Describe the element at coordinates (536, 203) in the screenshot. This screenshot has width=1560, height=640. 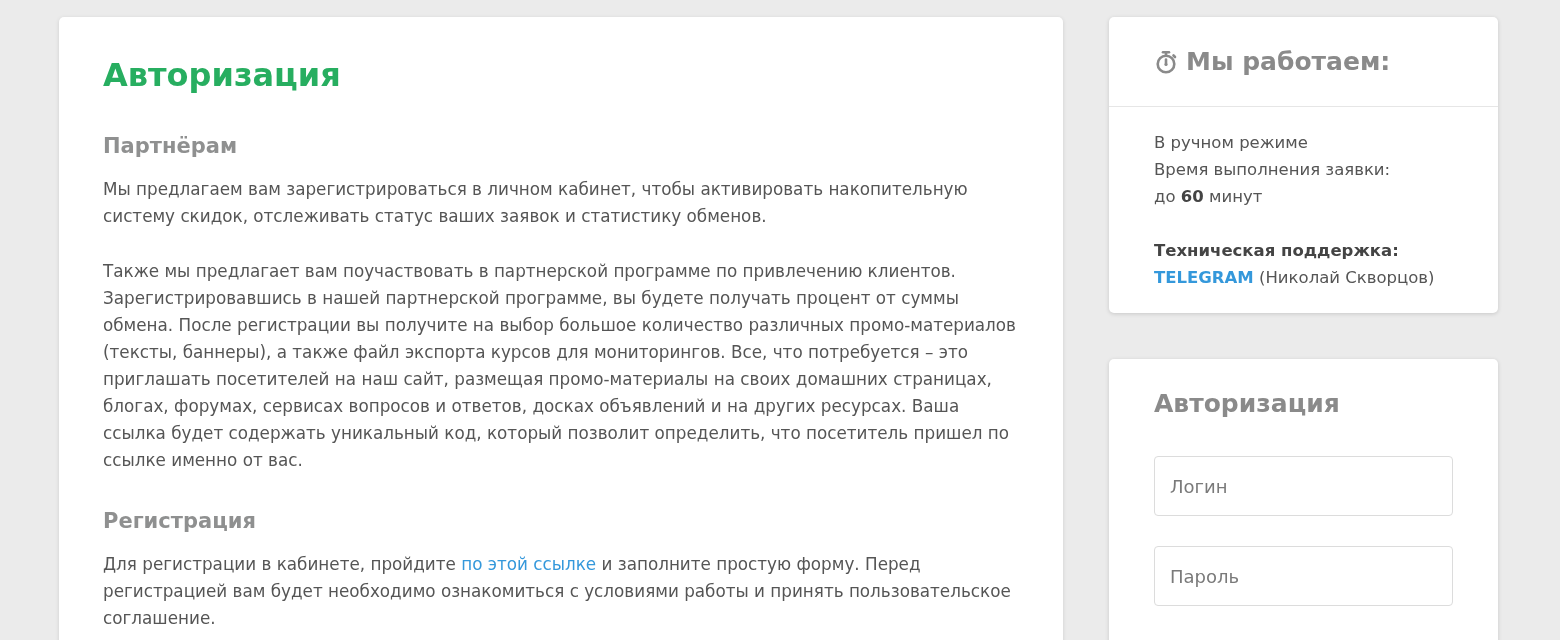
I see `paragraph-text: Мы предлагаем вам зарегистрироваться в личном кабинет, чтобы активировать накопительную систему скидок, отслеживать статус ваших заявок и статистику обменов.` at that location.